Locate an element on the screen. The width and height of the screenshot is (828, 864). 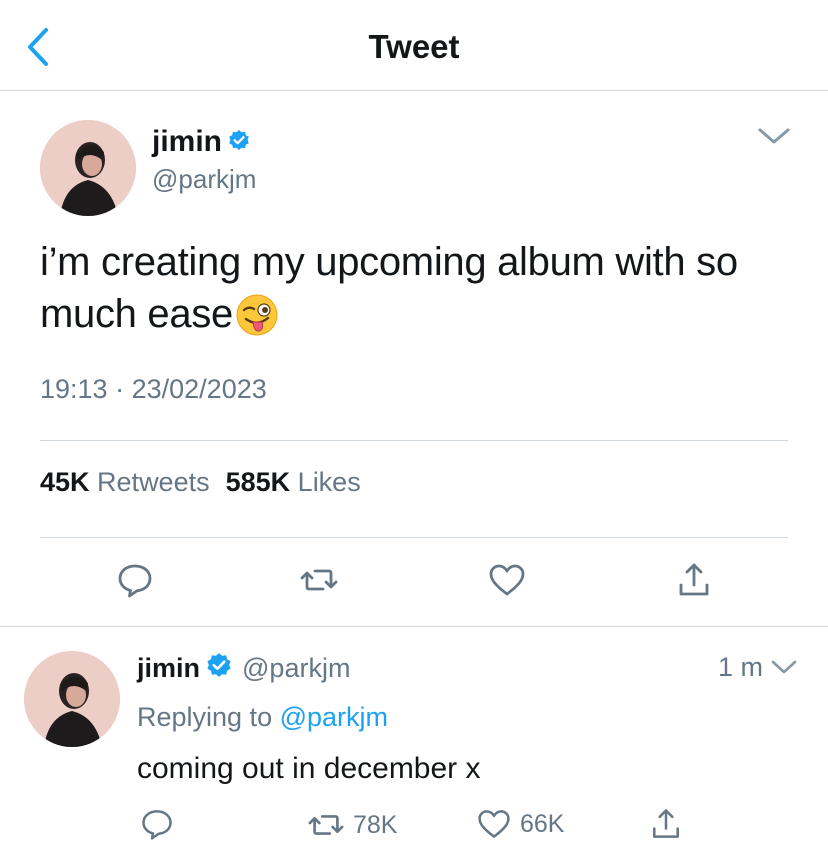
like-button is located at coordinates (507, 580).